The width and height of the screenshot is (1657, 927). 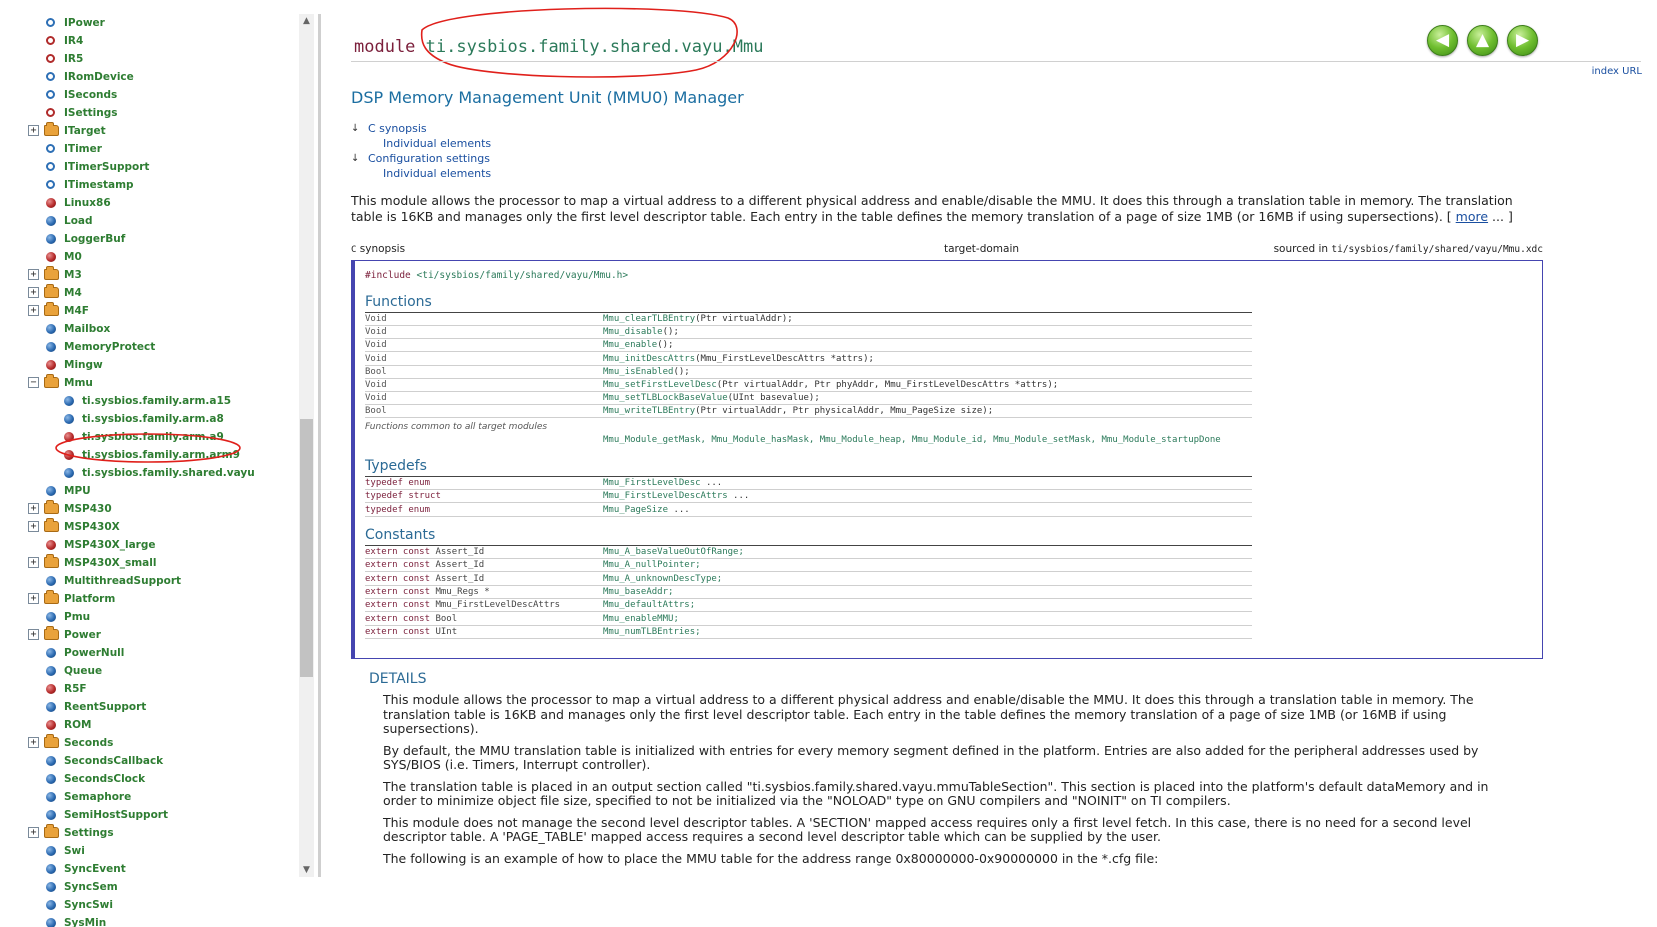 I want to click on scrollbar-thumb, so click(x=306, y=548).